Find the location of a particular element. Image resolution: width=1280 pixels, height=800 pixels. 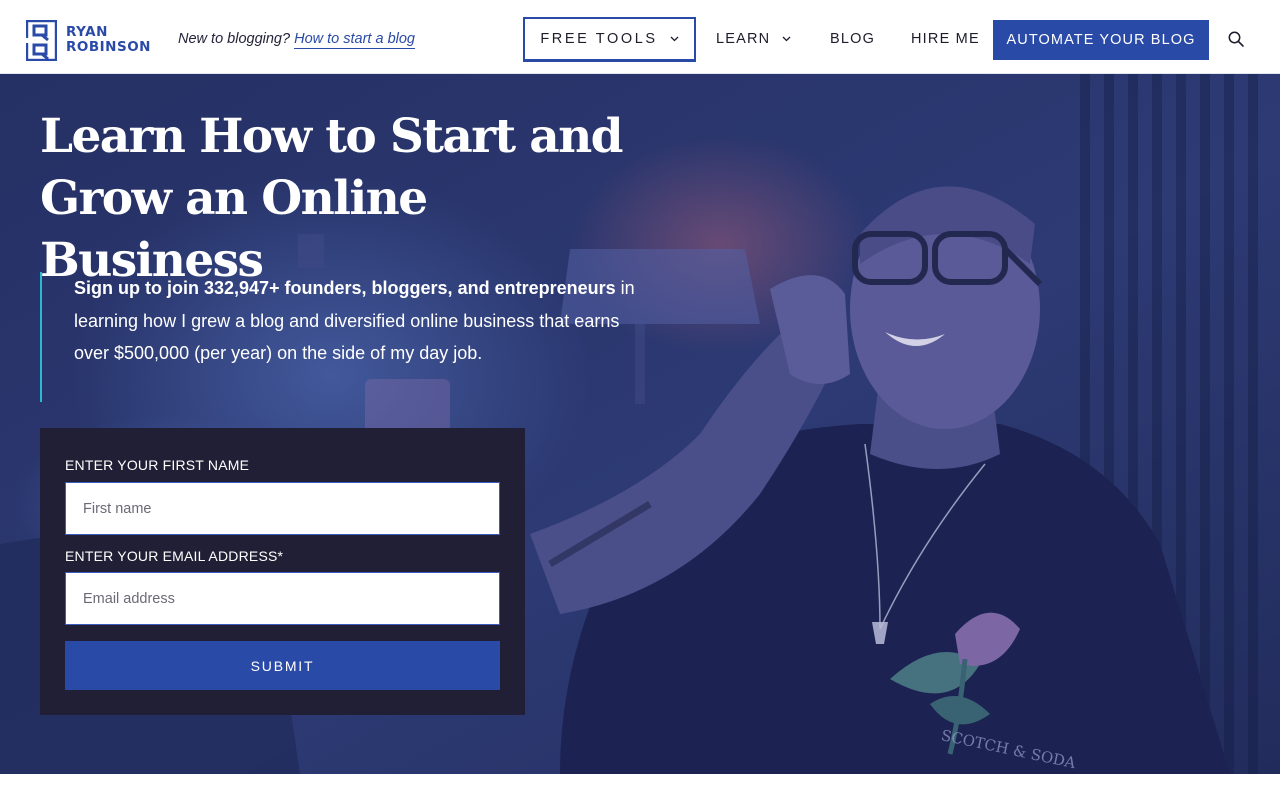

hero-title-line-2: Grow an Online Business is located at coordinates (234, 229).